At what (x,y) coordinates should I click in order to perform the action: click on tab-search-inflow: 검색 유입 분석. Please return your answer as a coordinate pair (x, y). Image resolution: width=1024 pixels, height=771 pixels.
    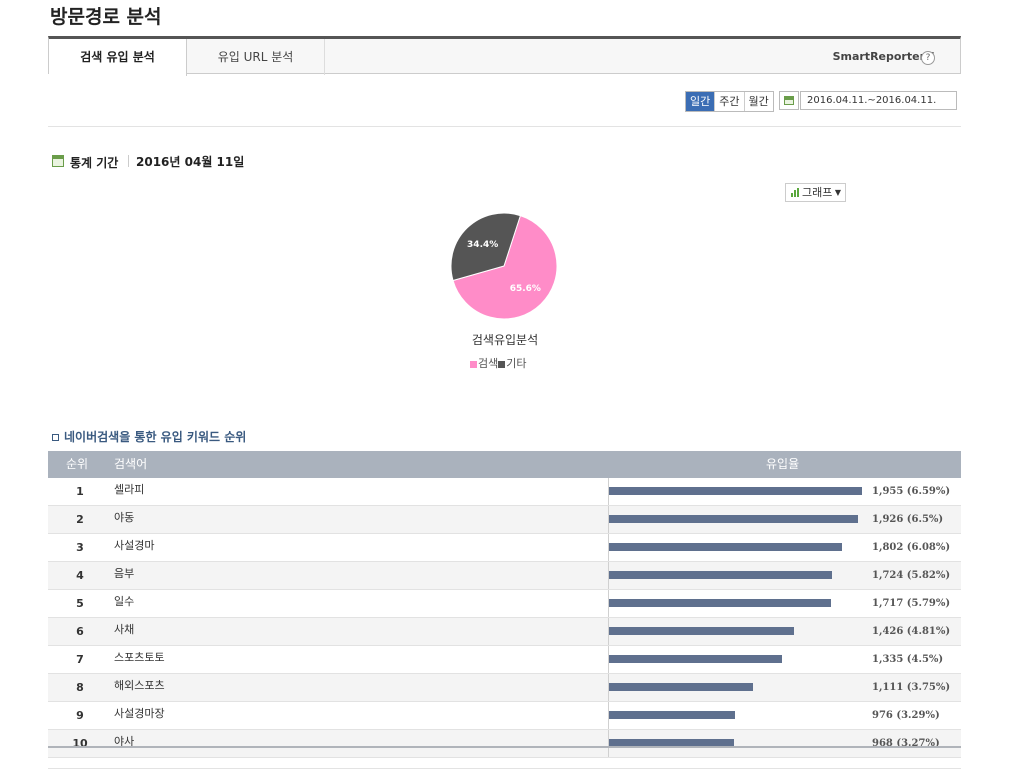
    Looking at the image, I should click on (118, 57).